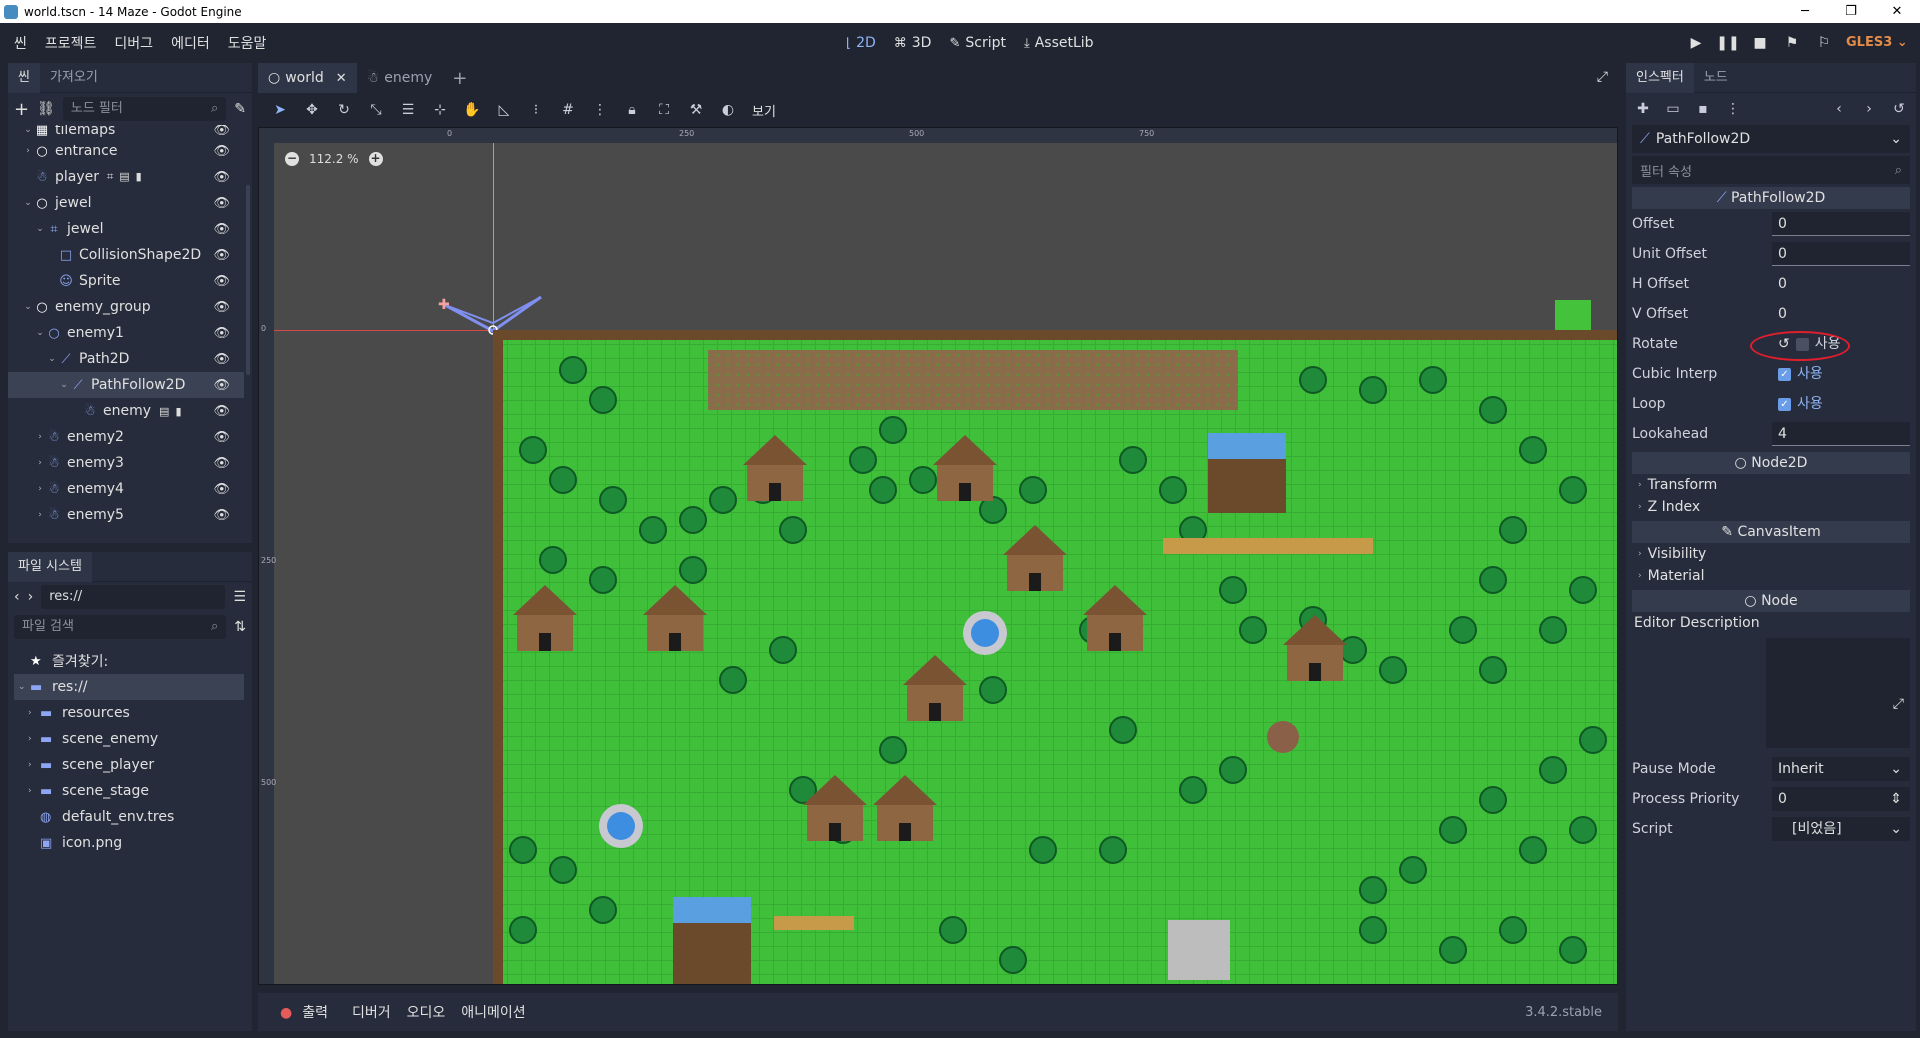 Image resolution: width=1920 pixels, height=1038 pixels. What do you see at coordinates (764, 110) in the screenshot?
I see `view-menu: 보기` at bounding box center [764, 110].